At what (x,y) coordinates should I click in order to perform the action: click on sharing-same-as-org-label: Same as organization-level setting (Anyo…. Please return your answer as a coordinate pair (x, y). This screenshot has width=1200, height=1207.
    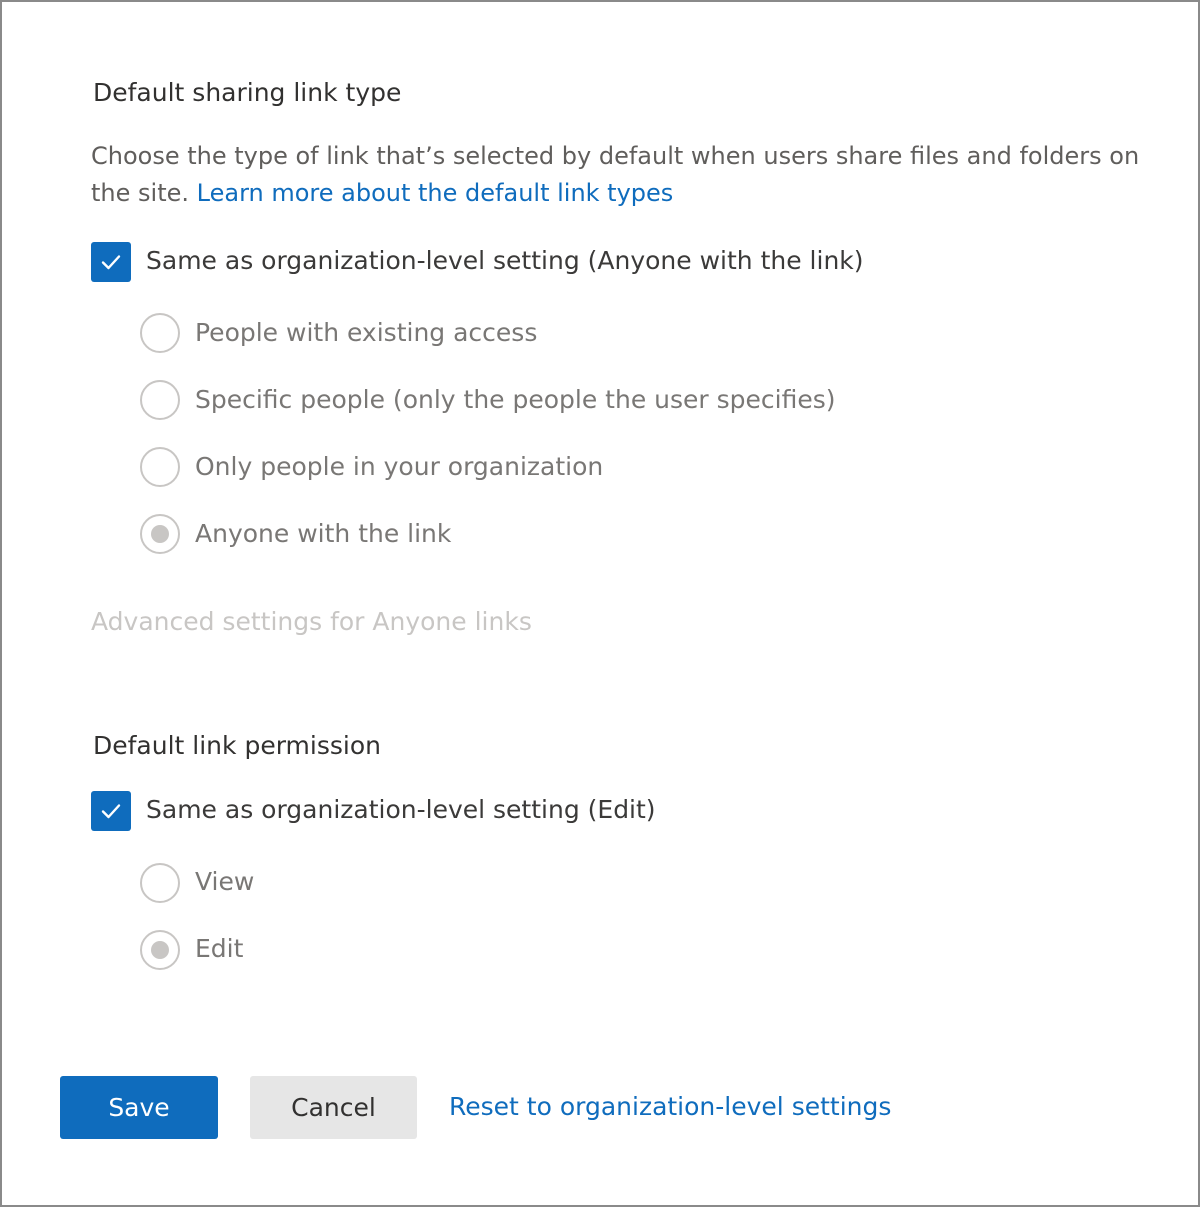
    Looking at the image, I should click on (505, 260).